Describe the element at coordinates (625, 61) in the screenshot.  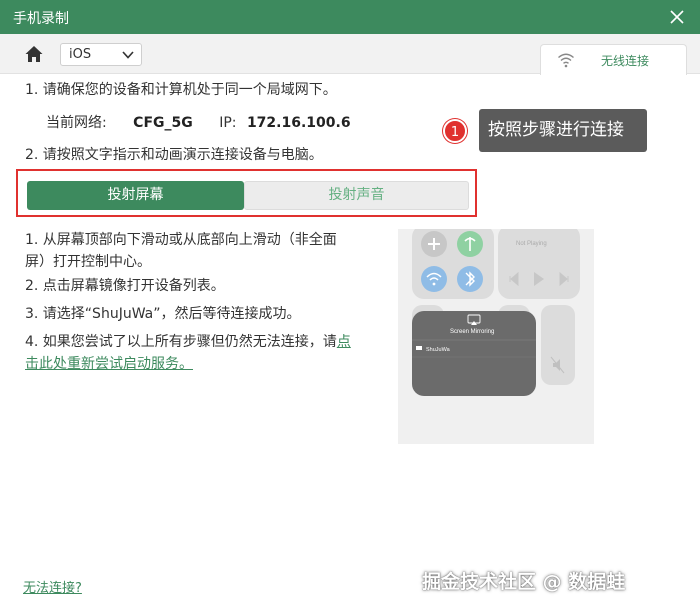
I see `tab-wireless-label: 无线连接` at that location.